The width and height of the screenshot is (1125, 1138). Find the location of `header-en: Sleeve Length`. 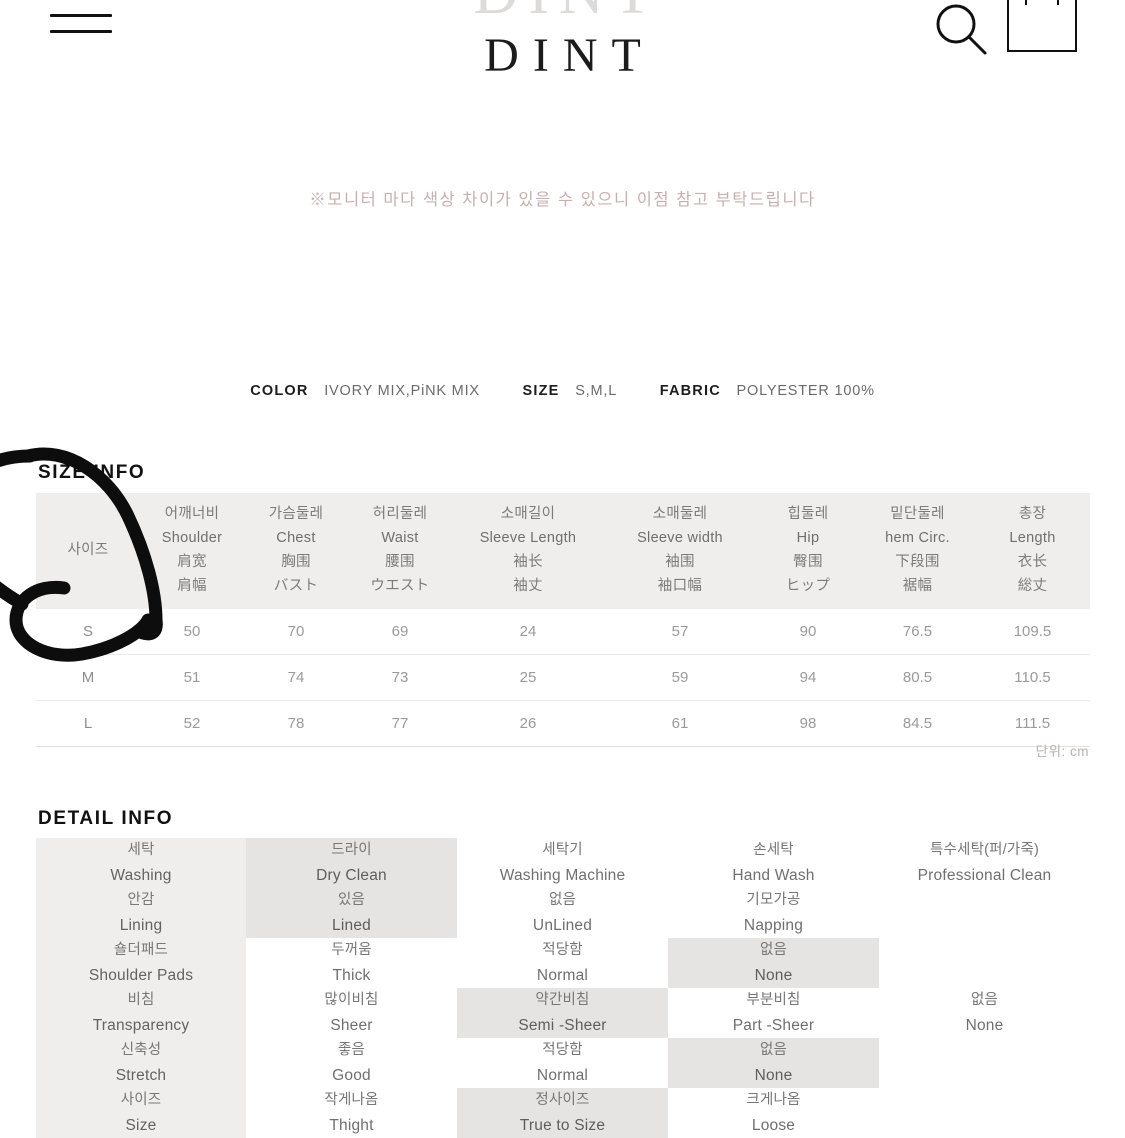

header-en: Sleeve Length is located at coordinates (528, 538).